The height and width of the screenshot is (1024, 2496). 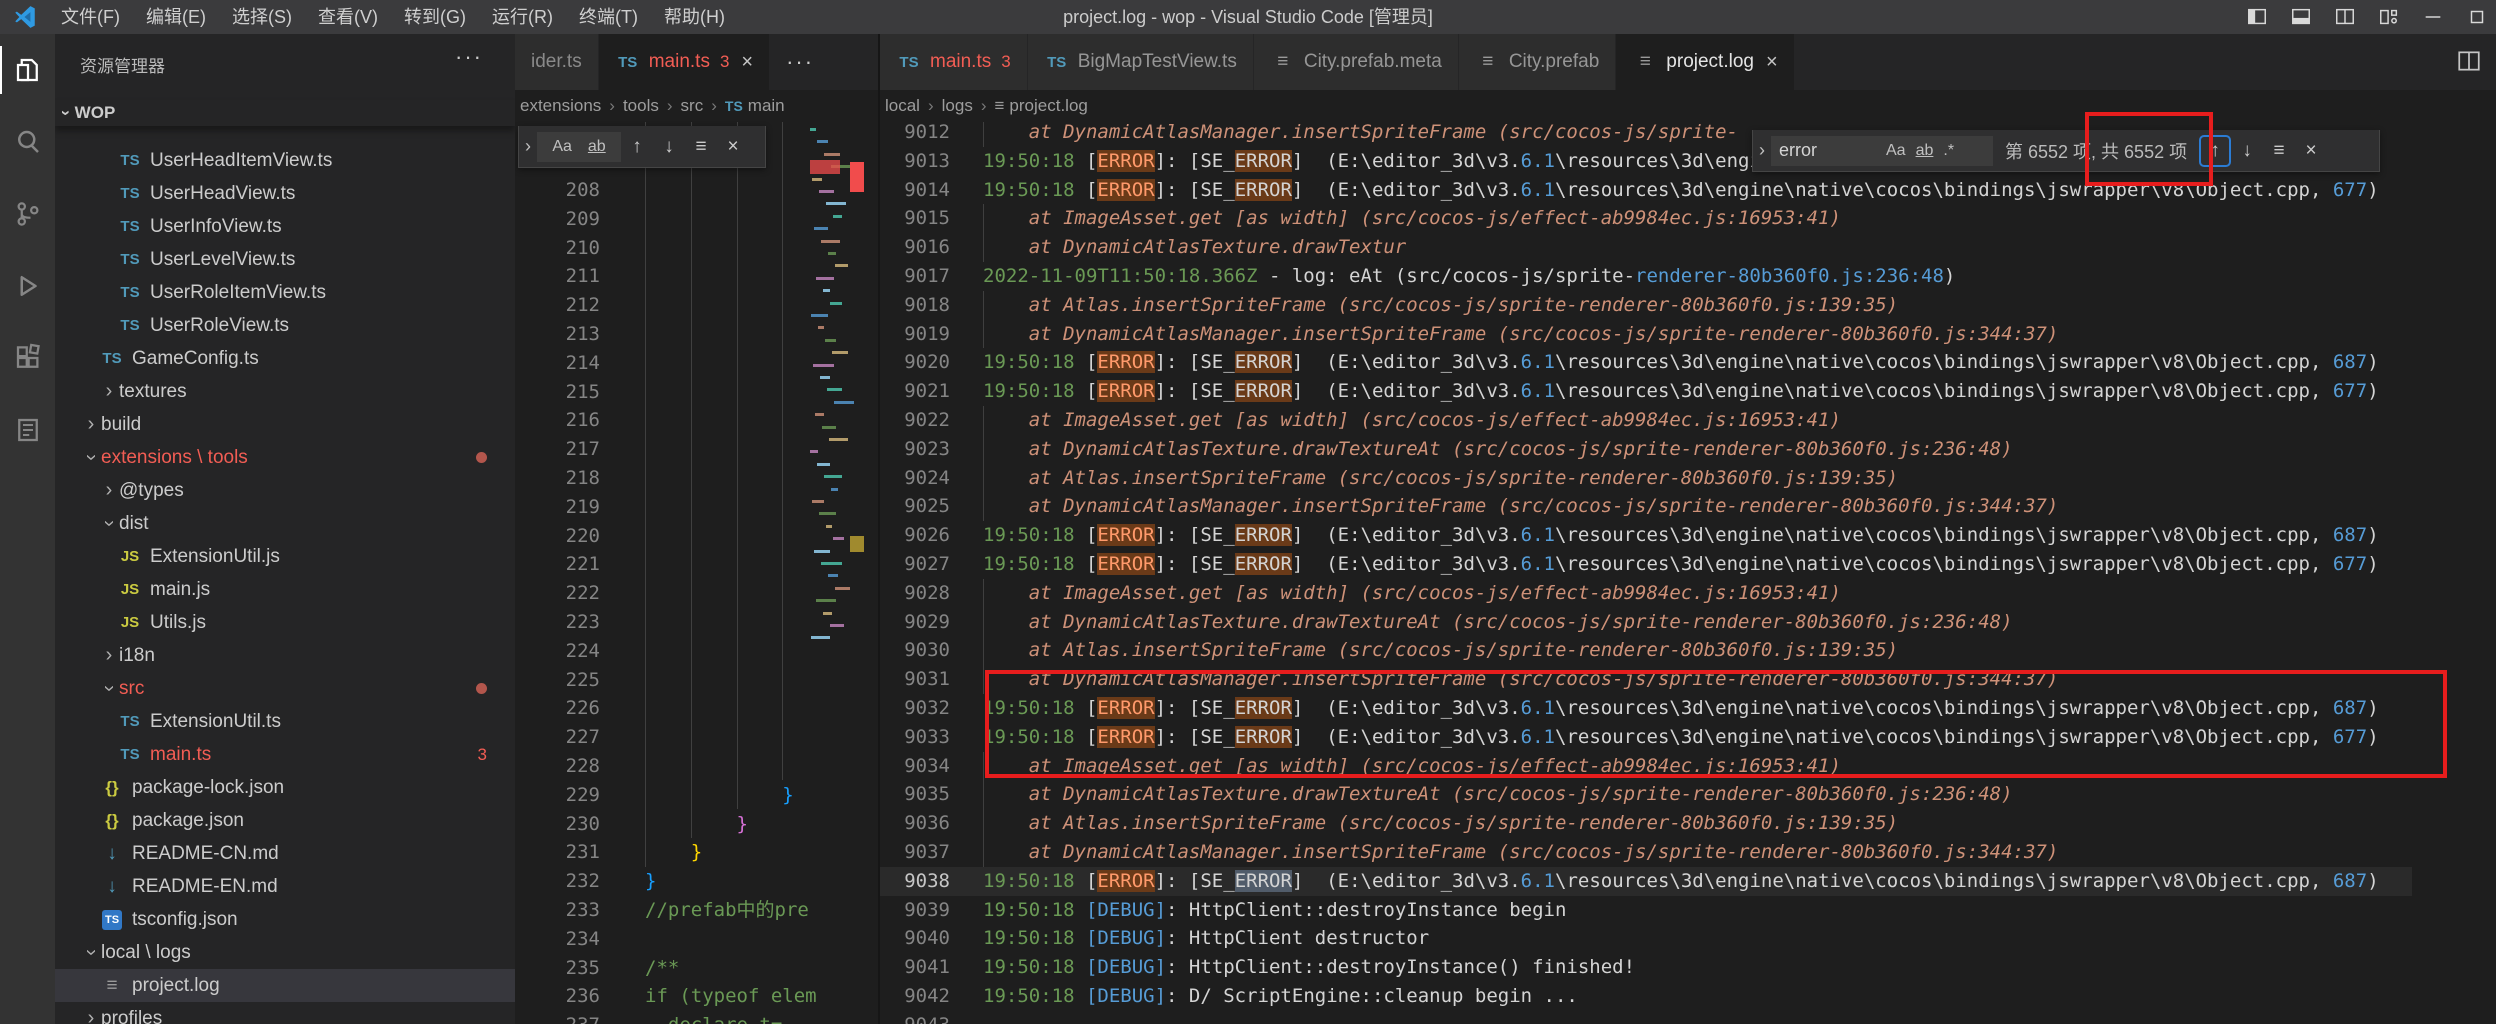 What do you see at coordinates (879, 529) in the screenshot?
I see `editor-group-sash` at bounding box center [879, 529].